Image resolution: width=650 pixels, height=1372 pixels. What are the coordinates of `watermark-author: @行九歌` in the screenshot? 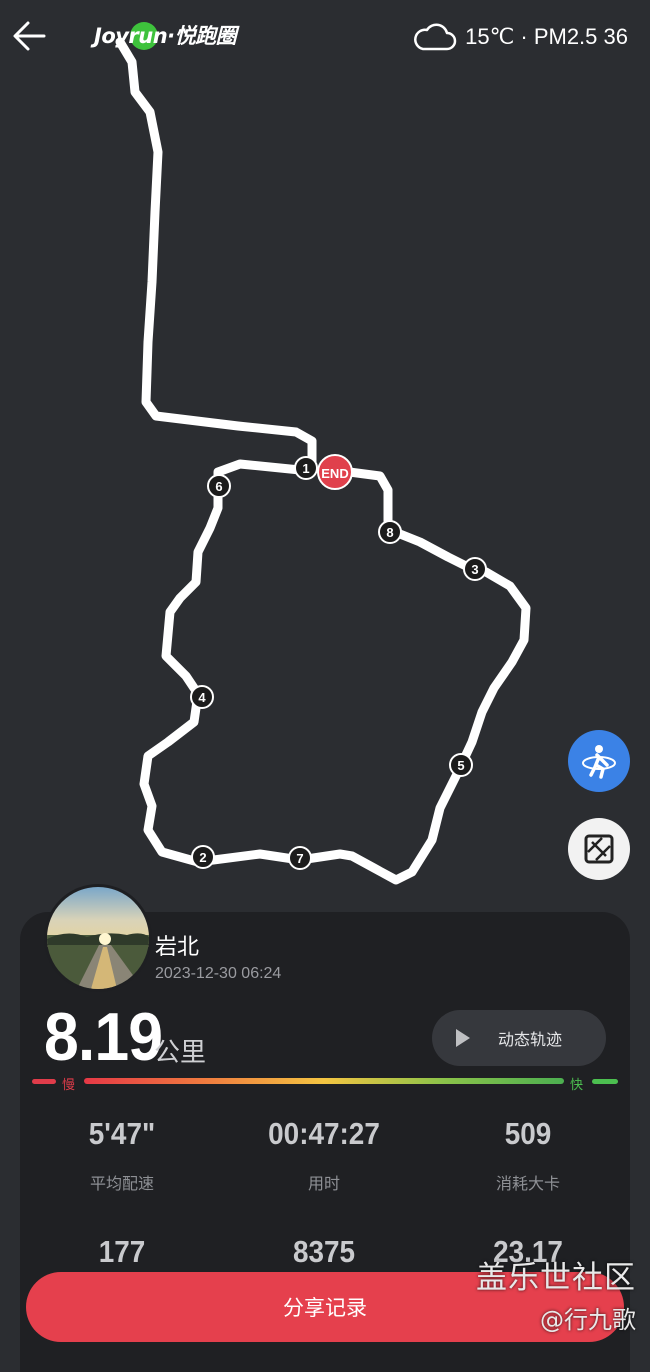 It's located at (588, 1320).